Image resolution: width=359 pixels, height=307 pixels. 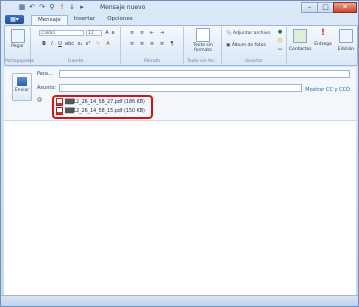 I want to click on priority-icon: !, so click(x=62, y=7).